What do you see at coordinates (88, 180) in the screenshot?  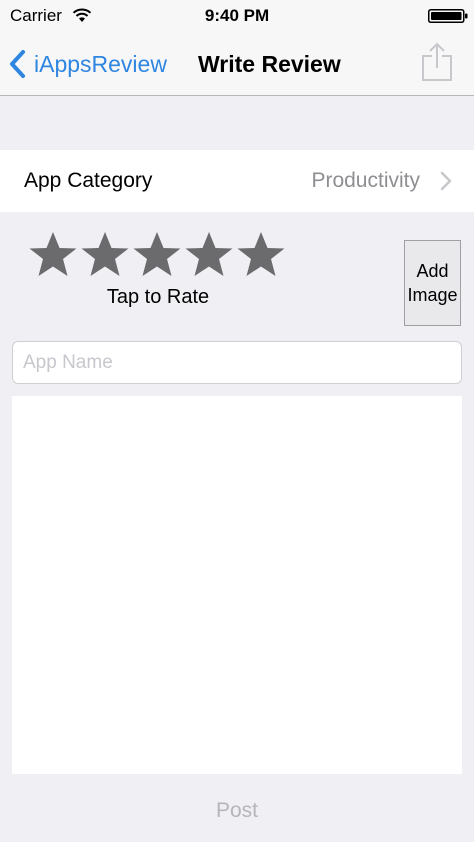 I see `app-category-label: App Category` at bounding box center [88, 180].